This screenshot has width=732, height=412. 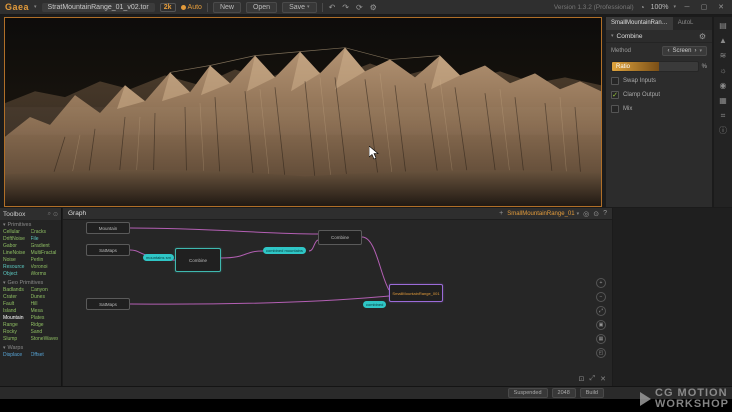 I want to click on bookmark-icon: ⊙, so click(x=596, y=214).